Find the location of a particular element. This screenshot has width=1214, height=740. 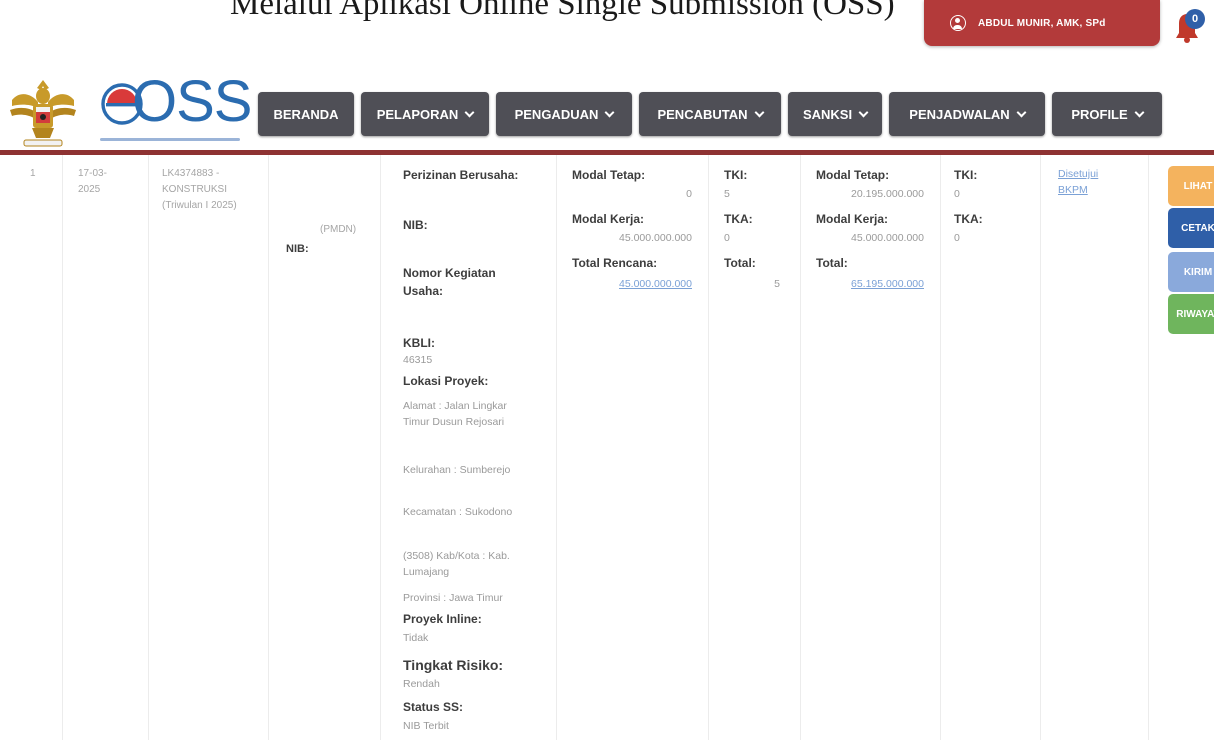

nav-label: PENJADWALAN is located at coordinates (959, 114).